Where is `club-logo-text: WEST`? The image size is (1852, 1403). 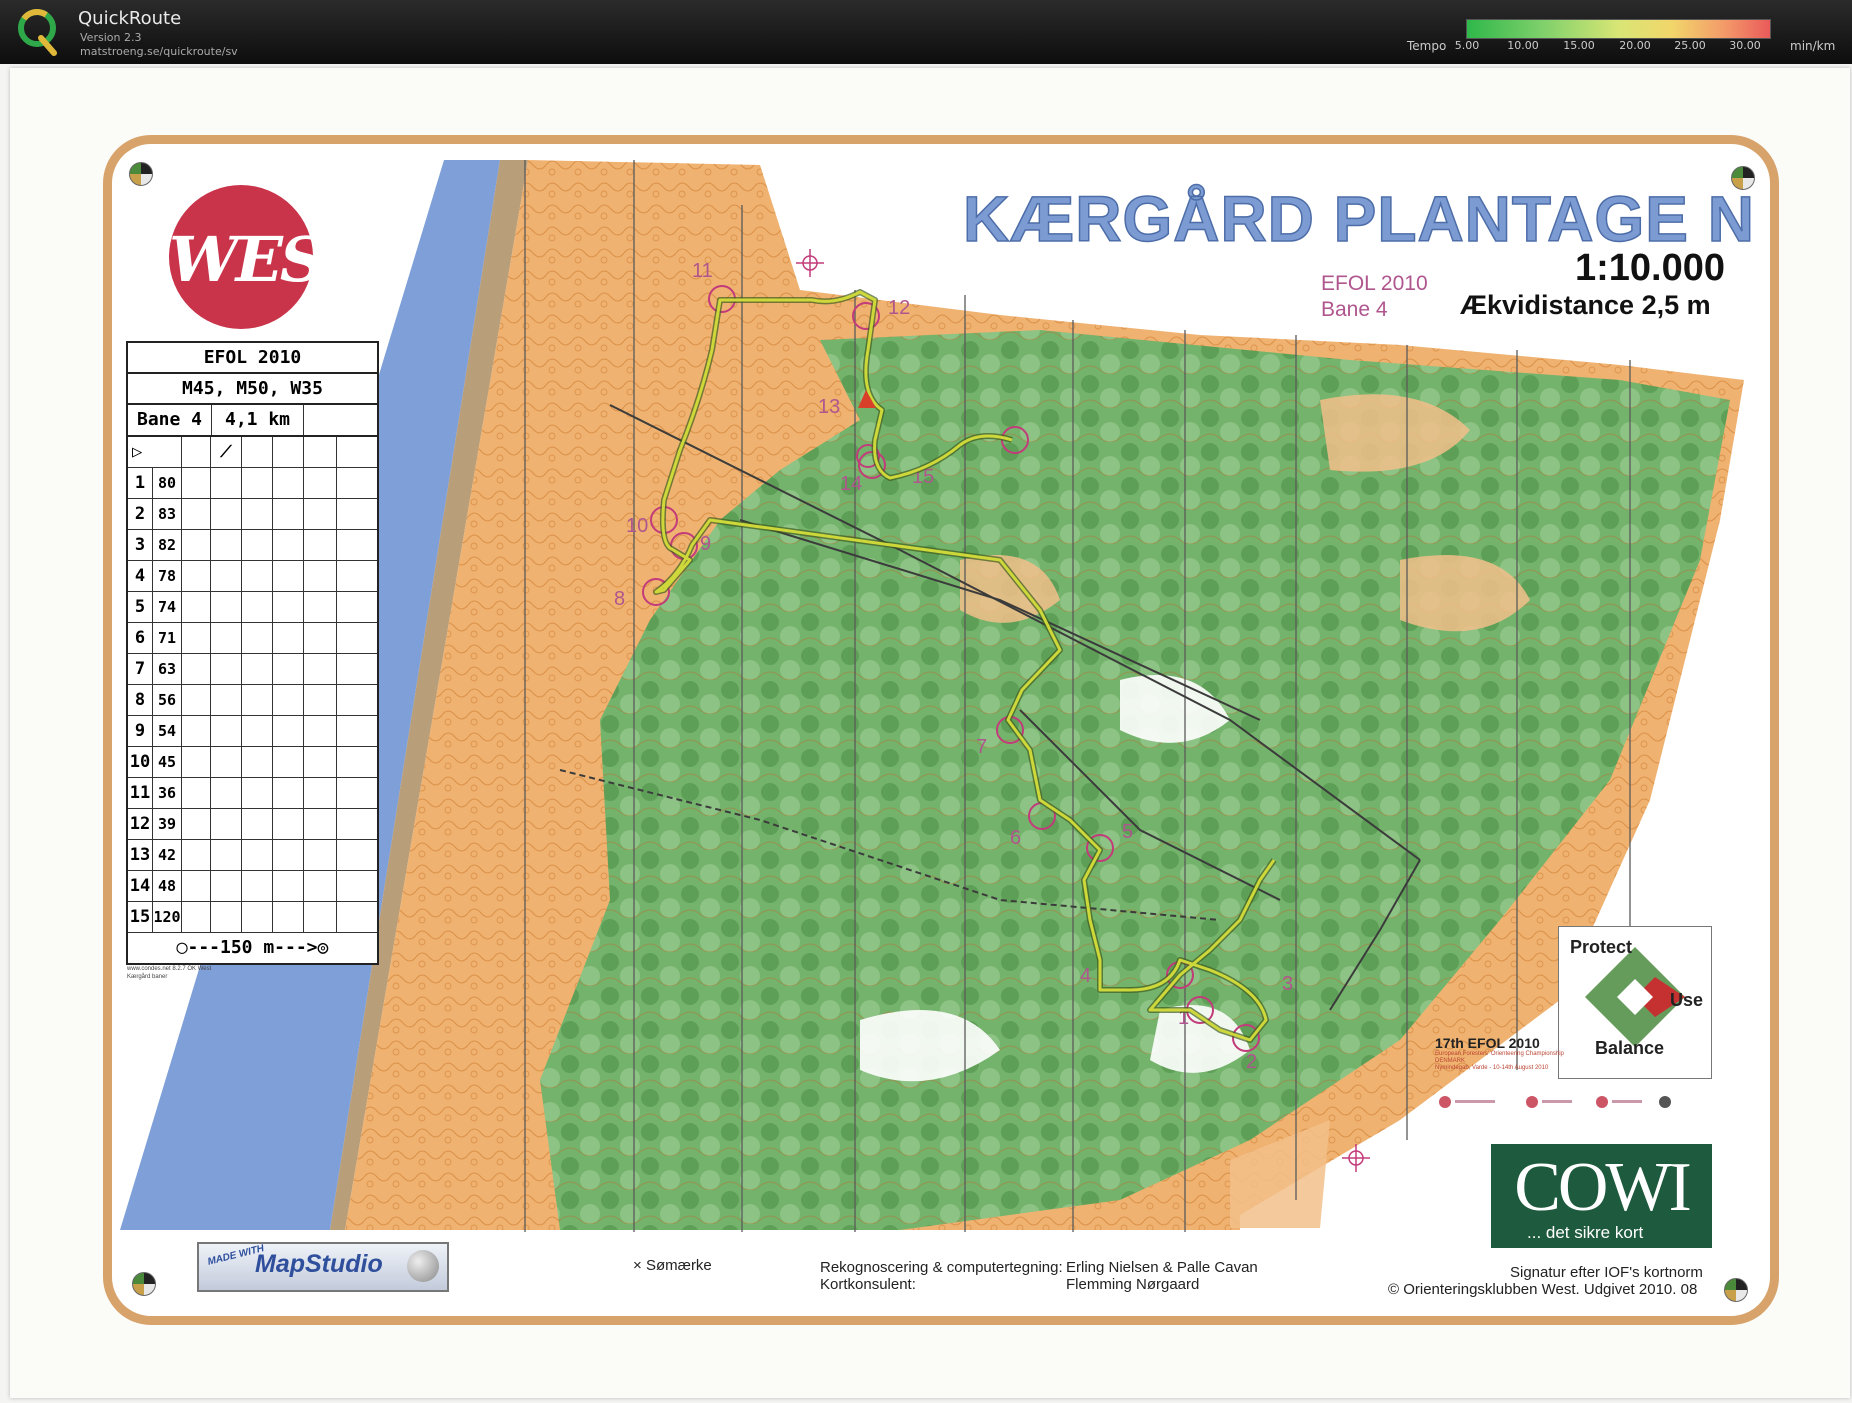
club-logo-text: WEST is located at coordinates (268, 259).